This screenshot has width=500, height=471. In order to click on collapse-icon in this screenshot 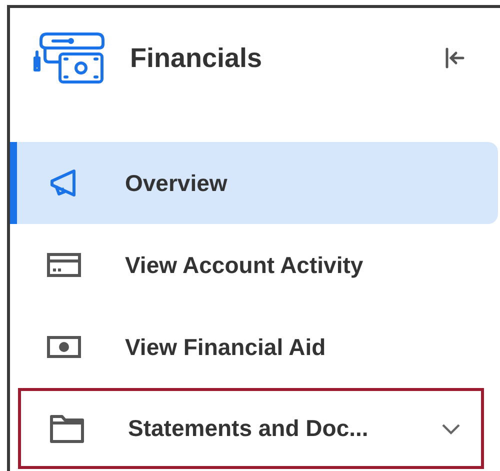, I will do `click(455, 58)`.